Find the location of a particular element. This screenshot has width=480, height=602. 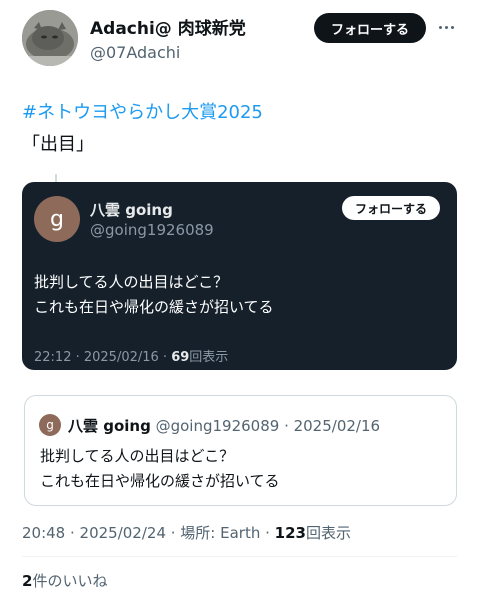

quote-name: 八雲 going is located at coordinates (109, 426).